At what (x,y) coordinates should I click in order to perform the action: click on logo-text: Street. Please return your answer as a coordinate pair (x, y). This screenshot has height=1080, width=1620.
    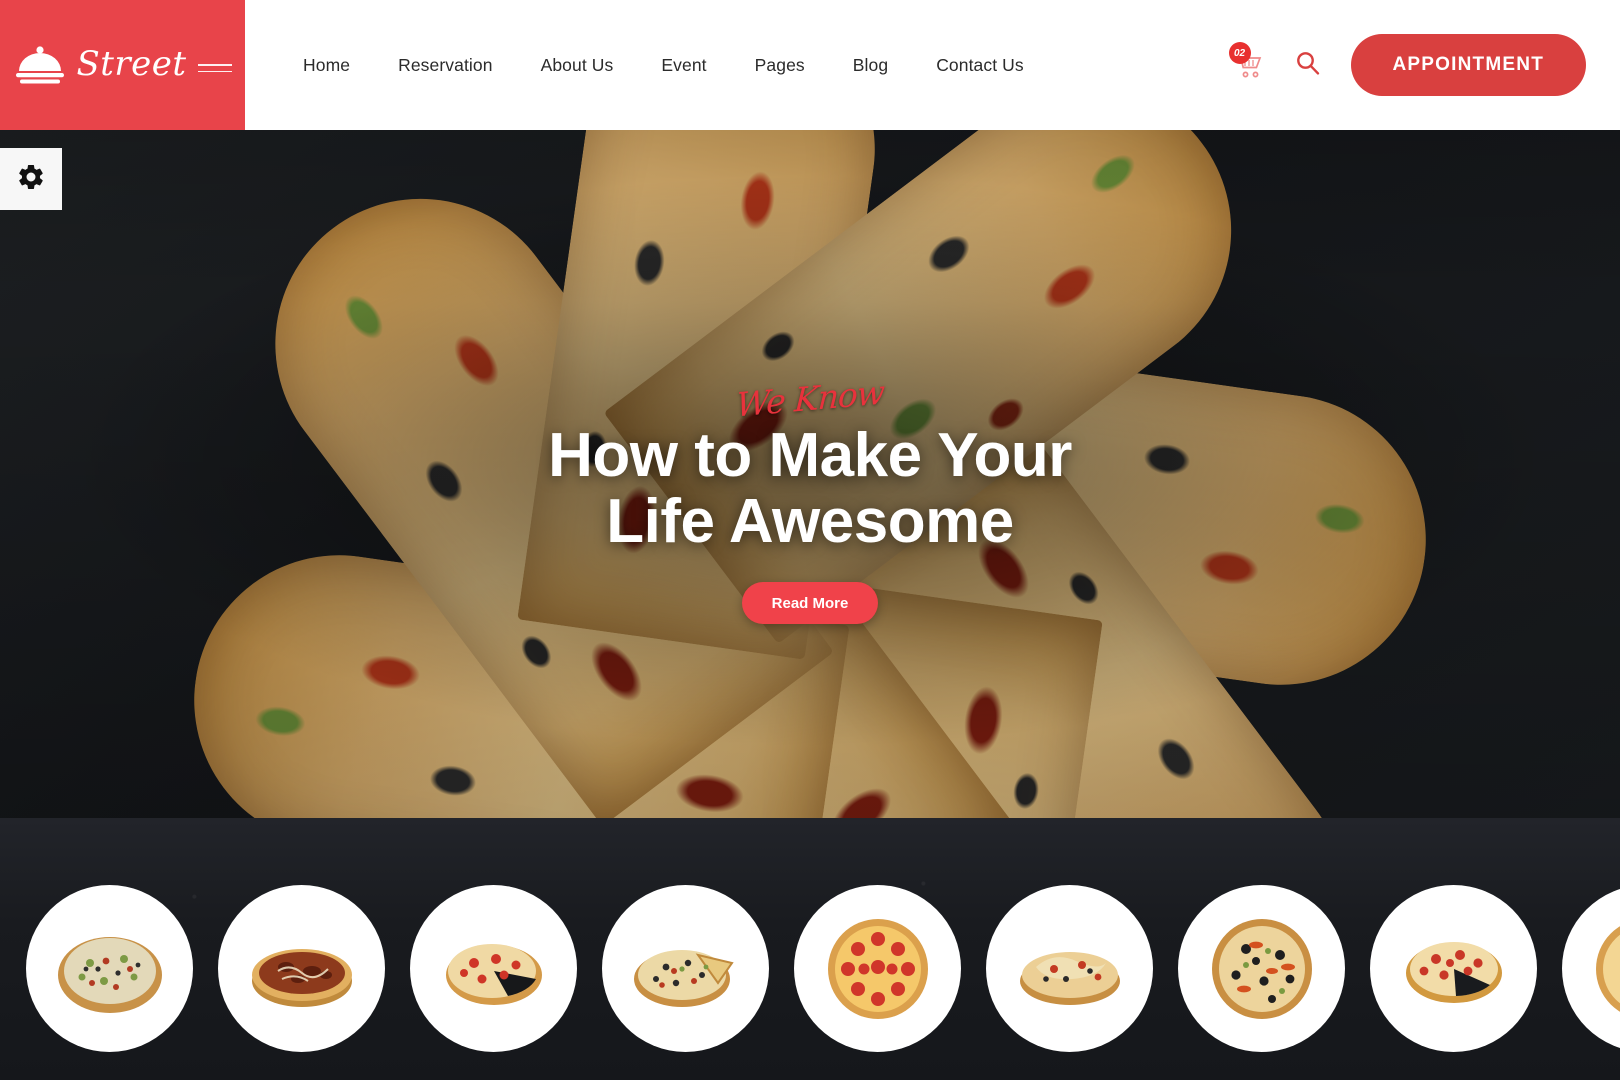
    Looking at the image, I should click on (131, 64).